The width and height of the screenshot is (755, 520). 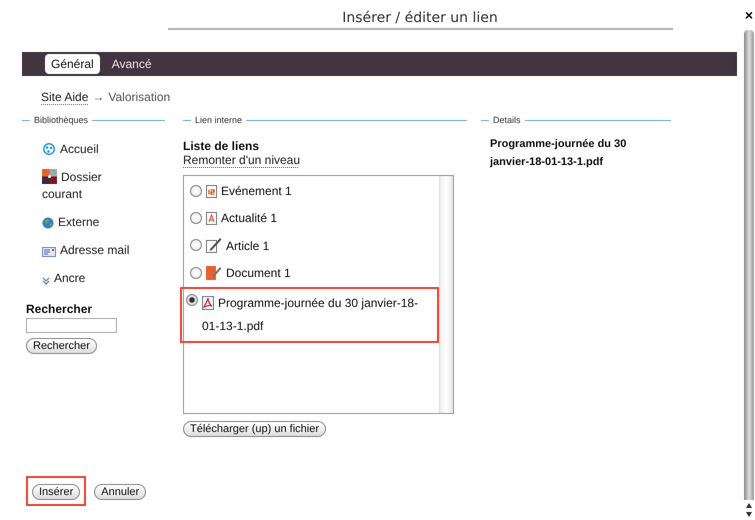 I want to click on upload-button: Télécharger (up) un fichier, so click(x=254, y=429).